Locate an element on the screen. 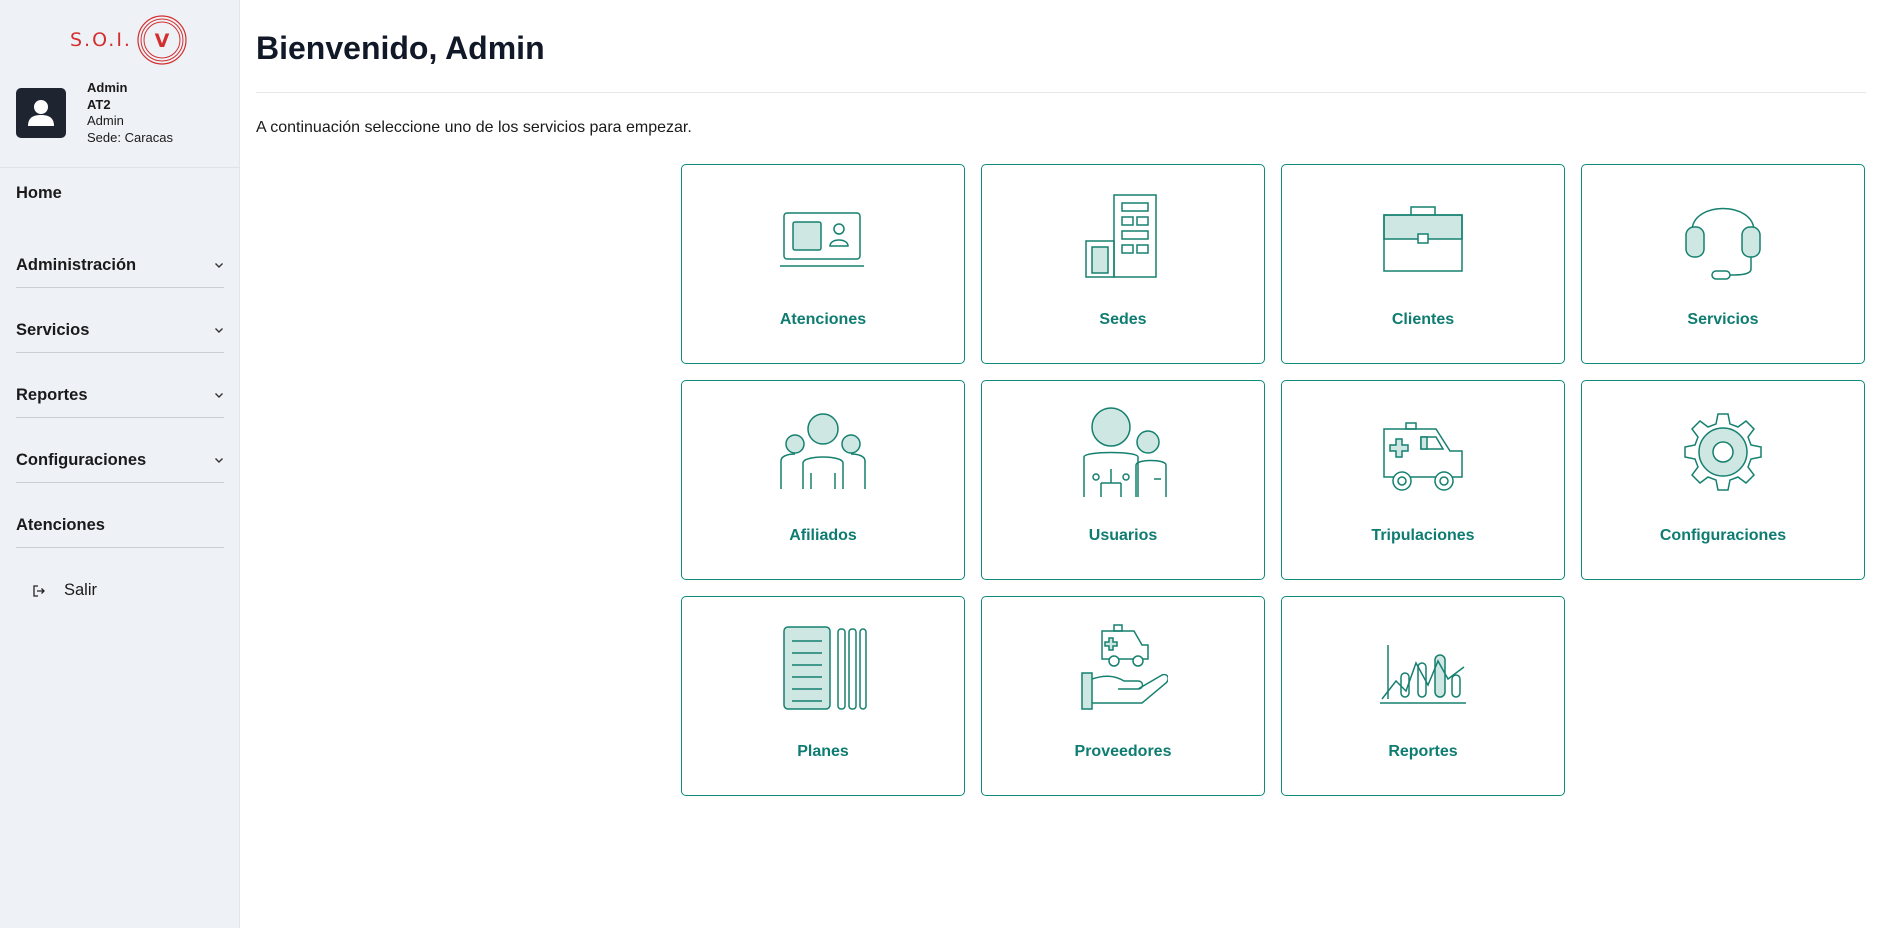 This screenshot has width=1879, height=928. user-code: AT2 is located at coordinates (99, 104).